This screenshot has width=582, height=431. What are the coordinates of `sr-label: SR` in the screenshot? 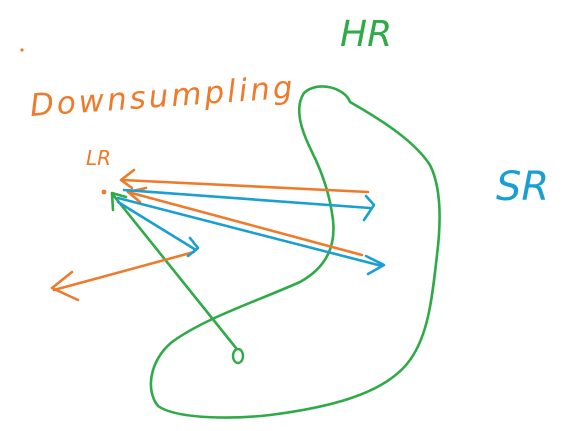 It's located at (523, 187).